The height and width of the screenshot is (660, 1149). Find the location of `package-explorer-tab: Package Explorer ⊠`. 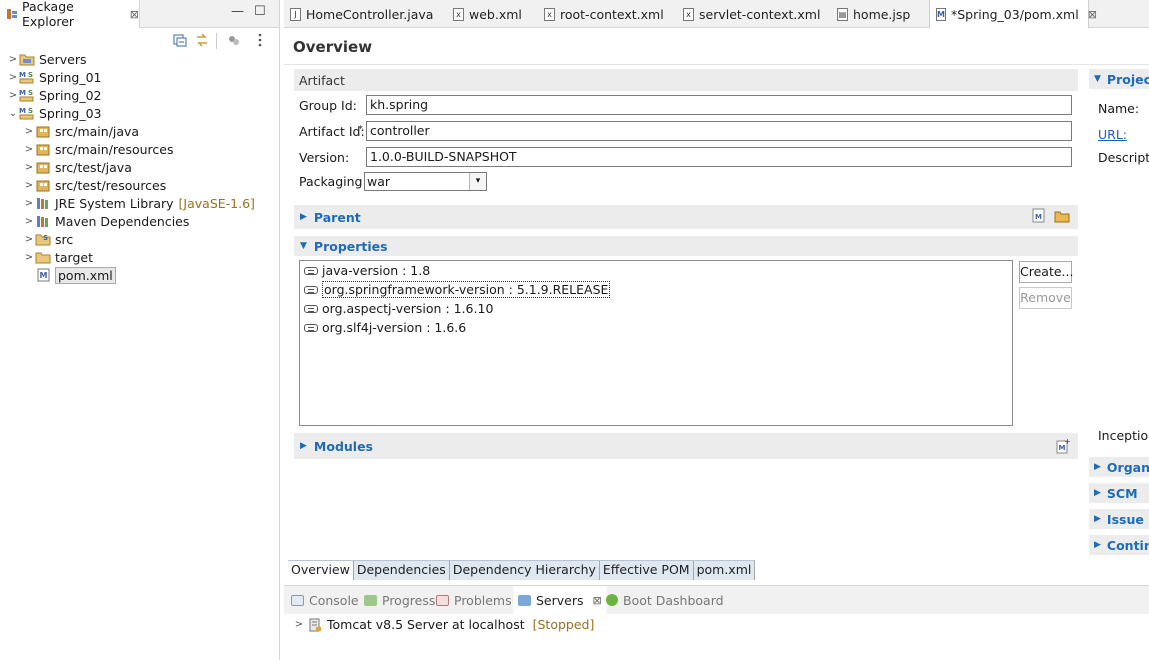

package-explorer-tab: Package Explorer ⊠ is located at coordinates (70, 14).